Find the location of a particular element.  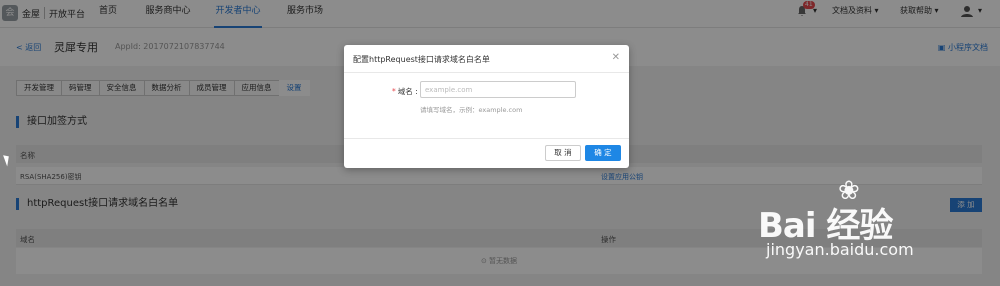

domain-input is located at coordinates (498, 89).